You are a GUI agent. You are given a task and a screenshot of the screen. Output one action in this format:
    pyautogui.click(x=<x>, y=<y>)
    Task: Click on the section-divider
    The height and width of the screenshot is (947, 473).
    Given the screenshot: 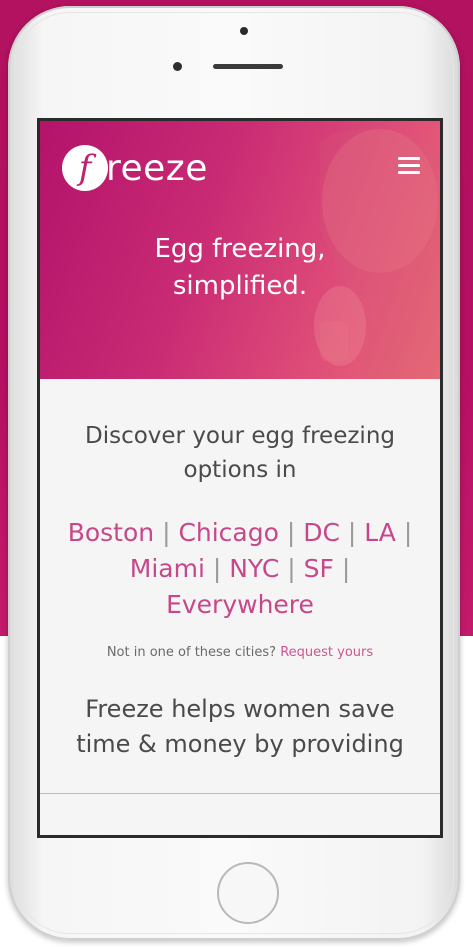 What is the action you would take?
    pyautogui.click(x=240, y=793)
    